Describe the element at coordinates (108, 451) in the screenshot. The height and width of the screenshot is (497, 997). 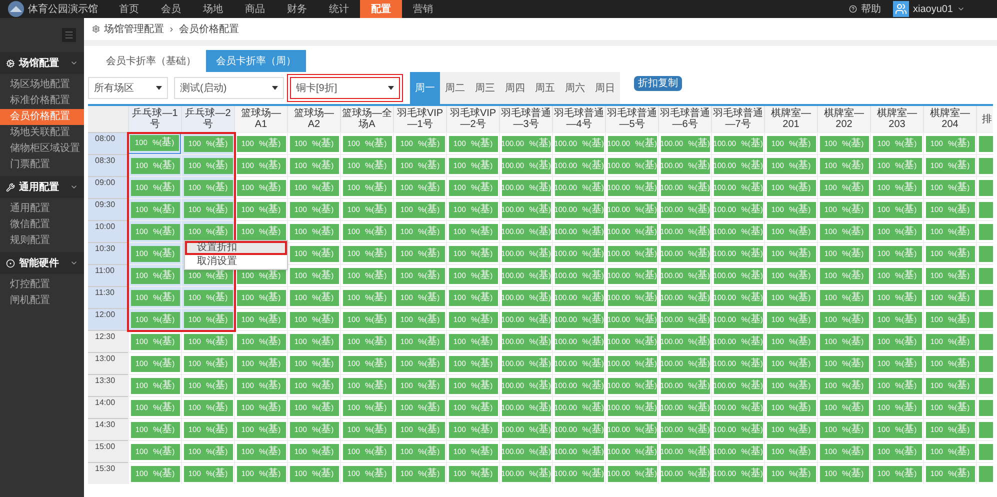
I see `time-cell: 15:00` at that location.